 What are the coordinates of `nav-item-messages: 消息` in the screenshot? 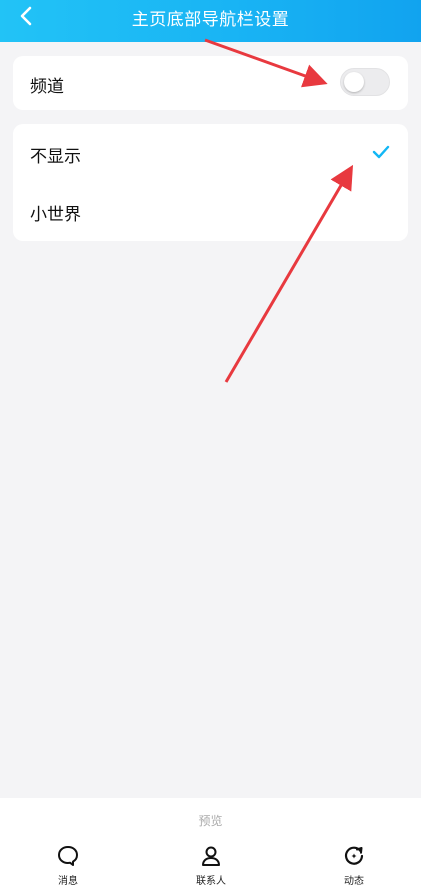 It's located at (68, 866).